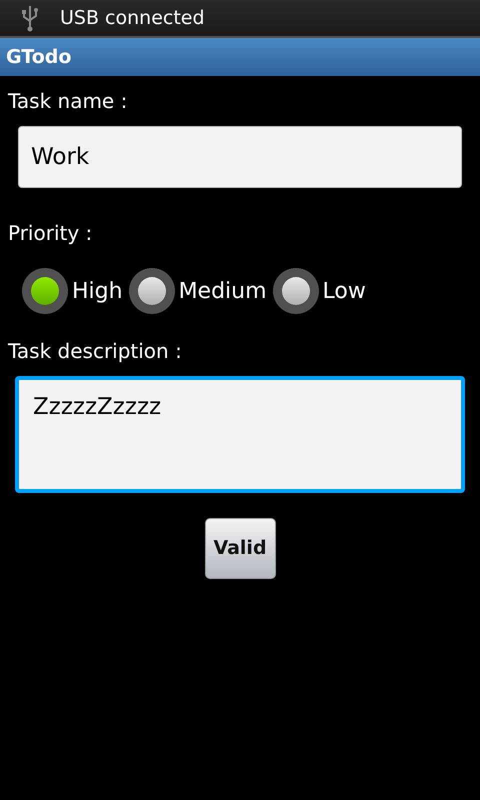 This screenshot has height=800, width=480. I want to click on valid-button: Valid, so click(240, 548).